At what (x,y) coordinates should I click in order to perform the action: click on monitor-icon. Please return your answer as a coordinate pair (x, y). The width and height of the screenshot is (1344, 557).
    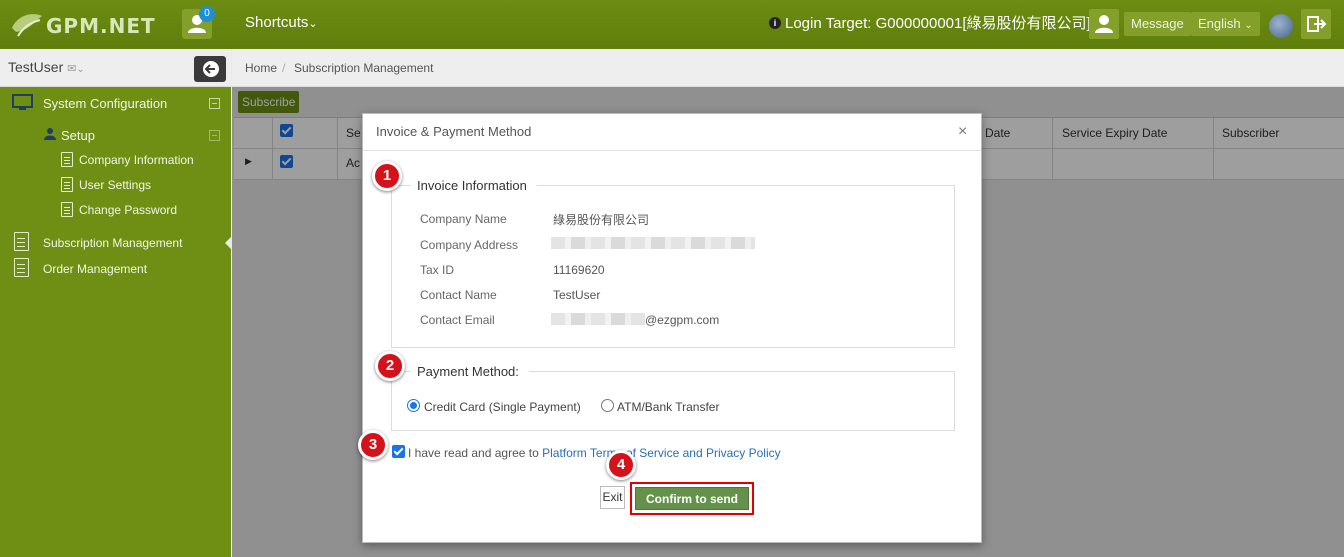
    Looking at the image, I should click on (22, 102).